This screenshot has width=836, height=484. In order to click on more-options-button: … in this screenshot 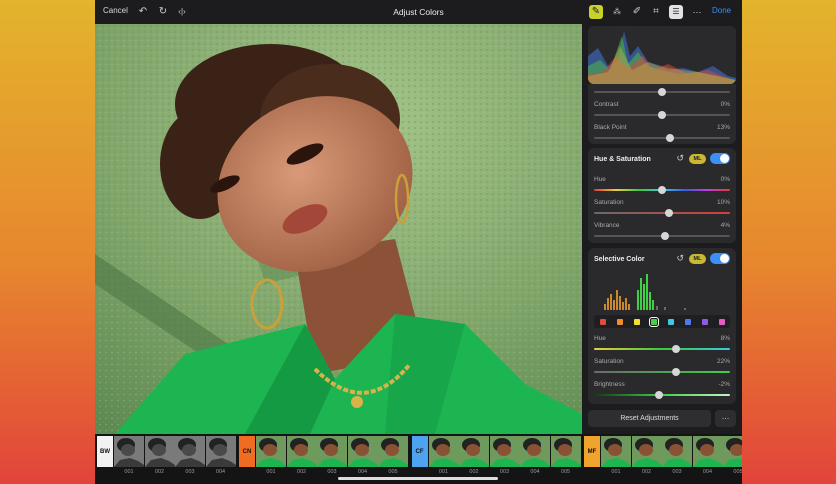, I will do `click(725, 418)`.